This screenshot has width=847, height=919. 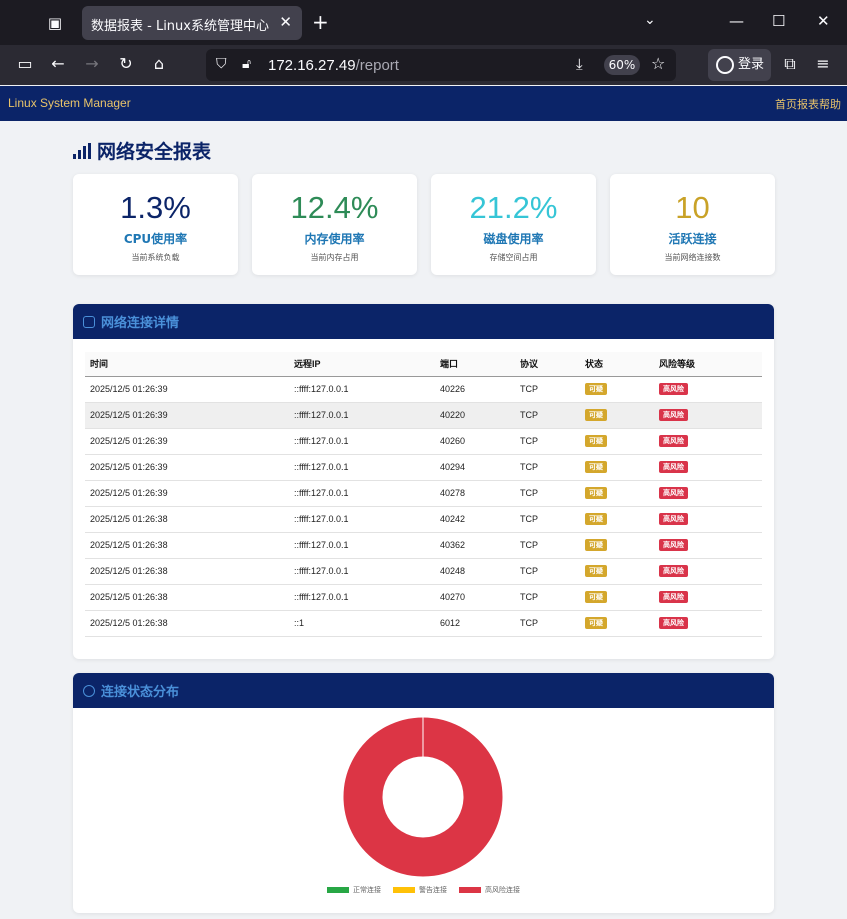 I want to click on shield-icon: ⛉, so click(x=221, y=64).